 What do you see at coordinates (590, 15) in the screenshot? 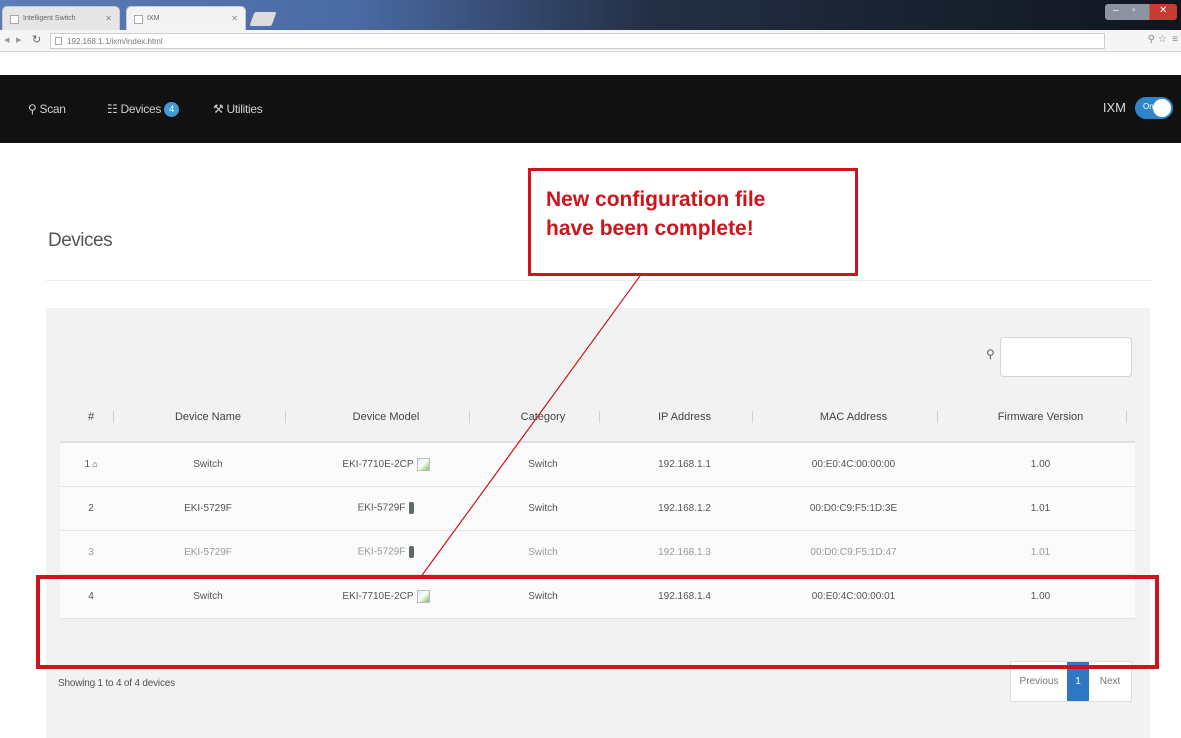
I see `browser-tabstrip: Intelligent Switch ✕ IXM ✕ – ▫ ✕` at bounding box center [590, 15].